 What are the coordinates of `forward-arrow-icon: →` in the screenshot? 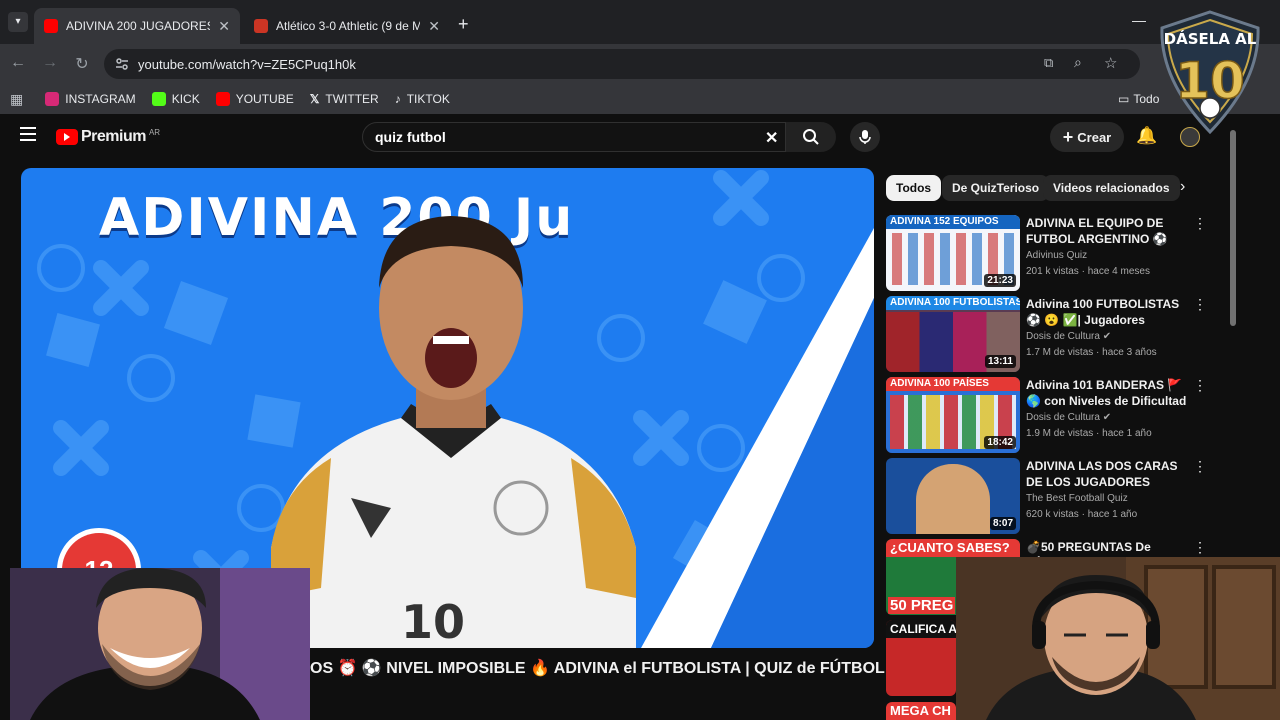 It's located at (50, 63).